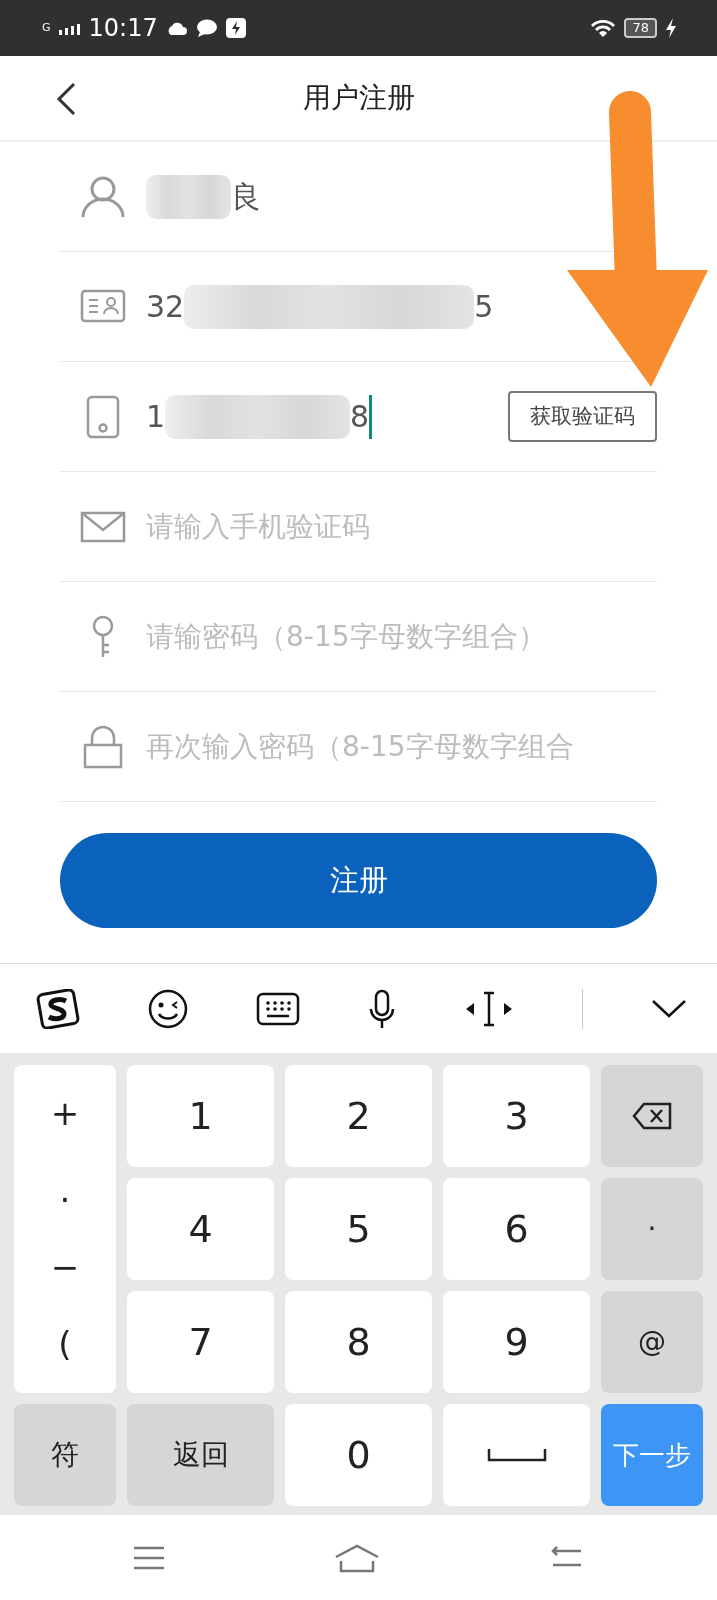  Describe the element at coordinates (516, 1229) in the screenshot. I see `number-key: 6` at that location.